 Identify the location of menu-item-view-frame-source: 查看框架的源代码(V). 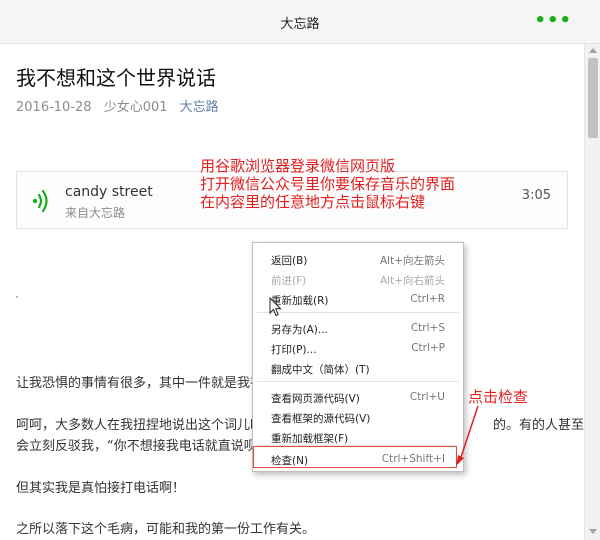
(358, 417).